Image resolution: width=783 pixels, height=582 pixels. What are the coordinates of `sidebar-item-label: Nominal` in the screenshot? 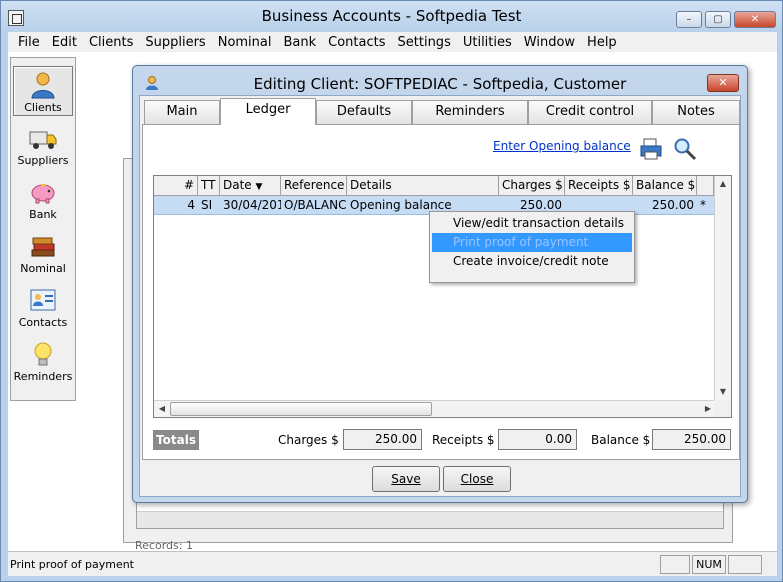 It's located at (43, 268).